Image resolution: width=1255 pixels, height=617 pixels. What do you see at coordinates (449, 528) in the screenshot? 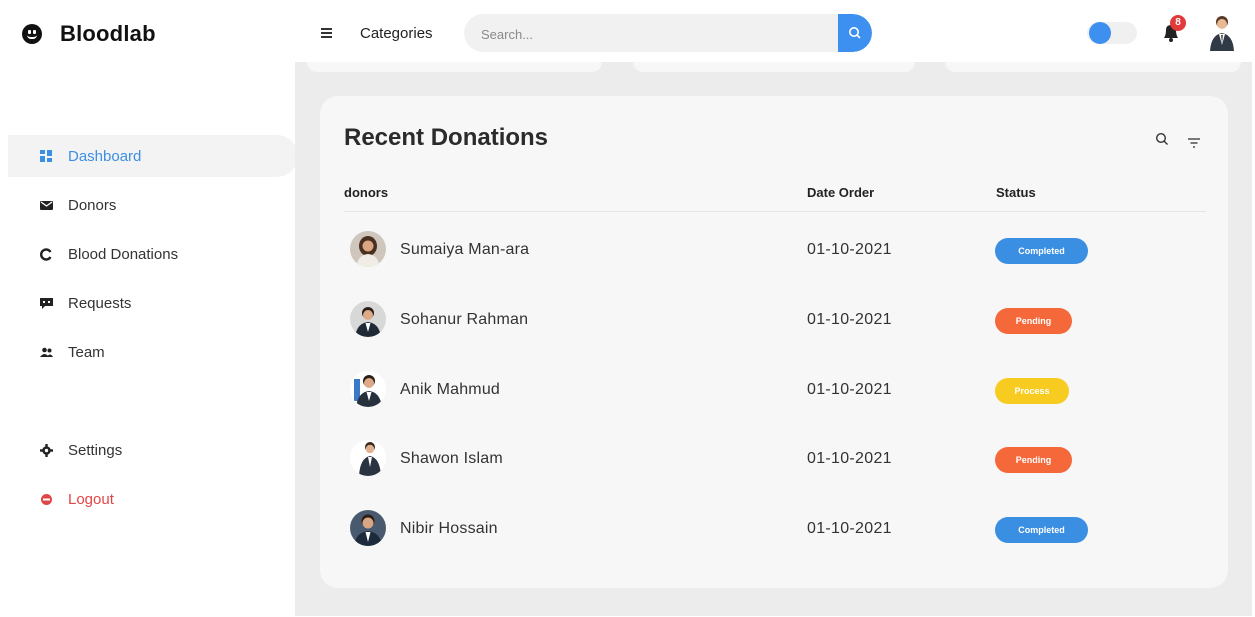
I see `donor-name: Nibir Hossain` at bounding box center [449, 528].